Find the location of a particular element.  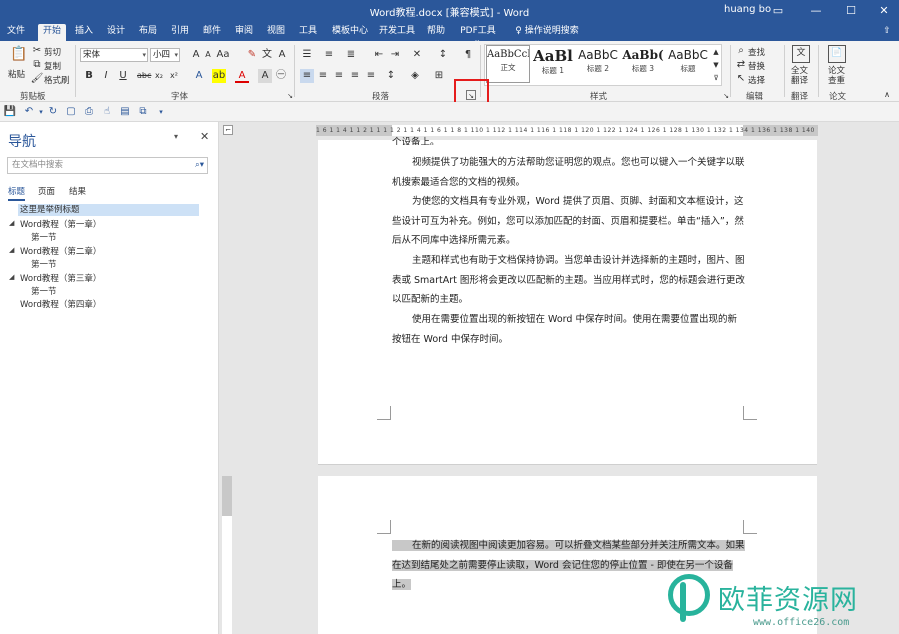

tab-design: 设计 is located at coordinates (116, 32).